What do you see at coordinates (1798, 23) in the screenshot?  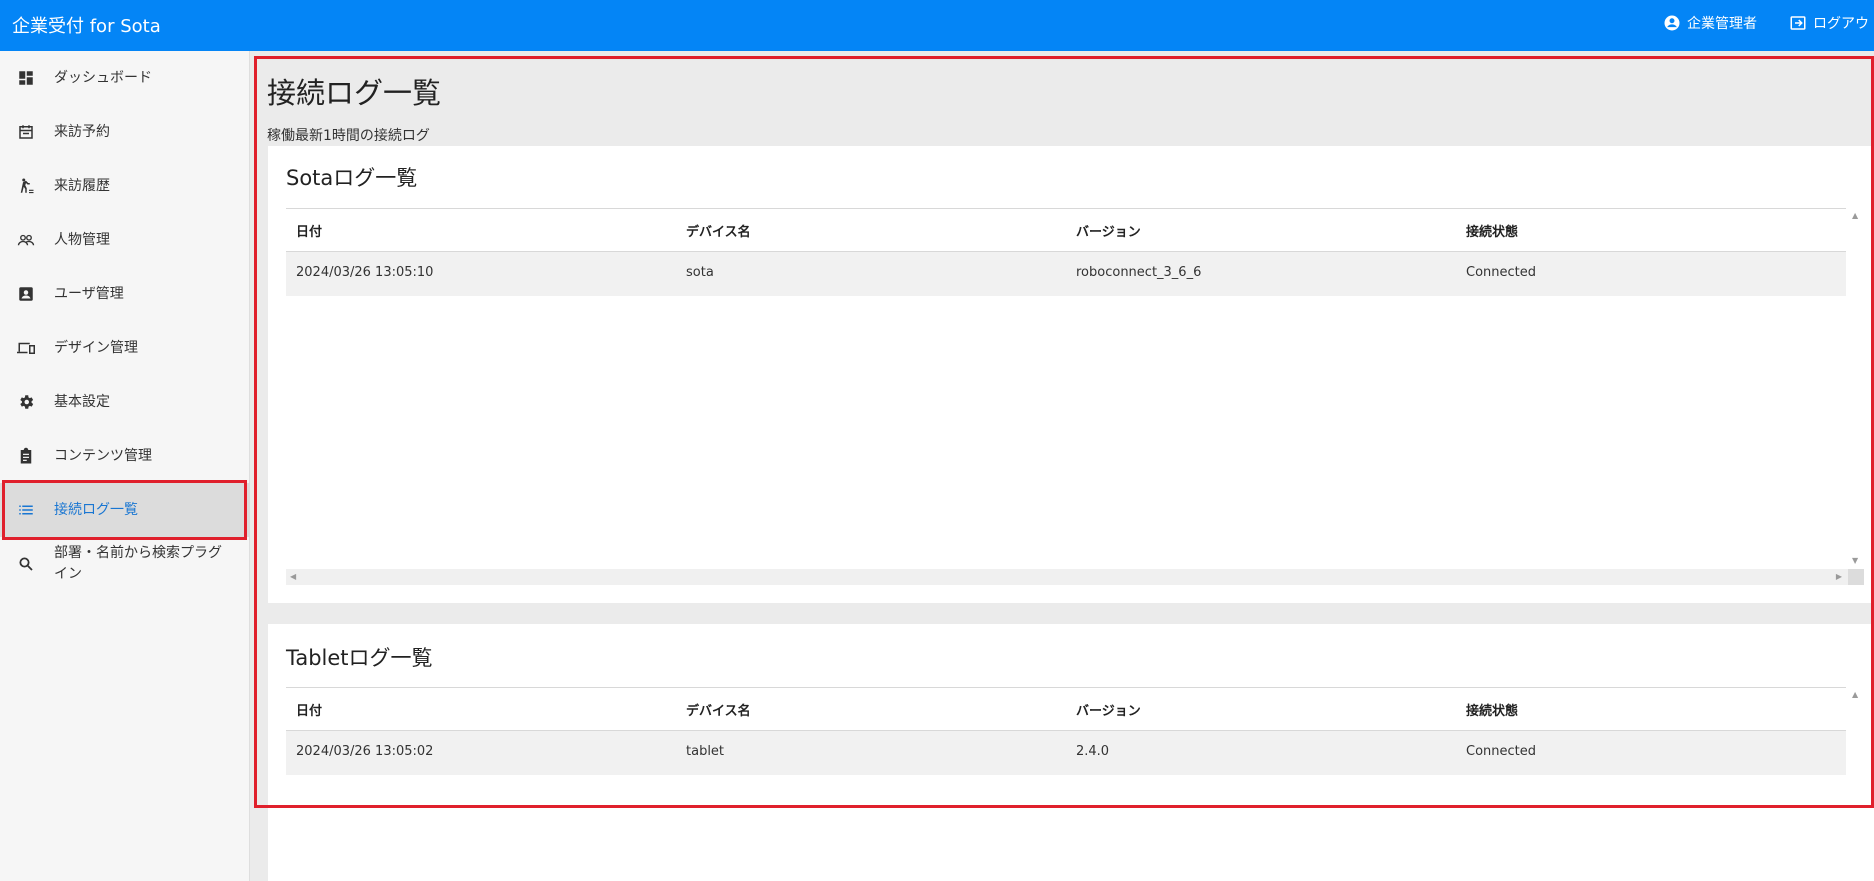 I see `logout-icon` at bounding box center [1798, 23].